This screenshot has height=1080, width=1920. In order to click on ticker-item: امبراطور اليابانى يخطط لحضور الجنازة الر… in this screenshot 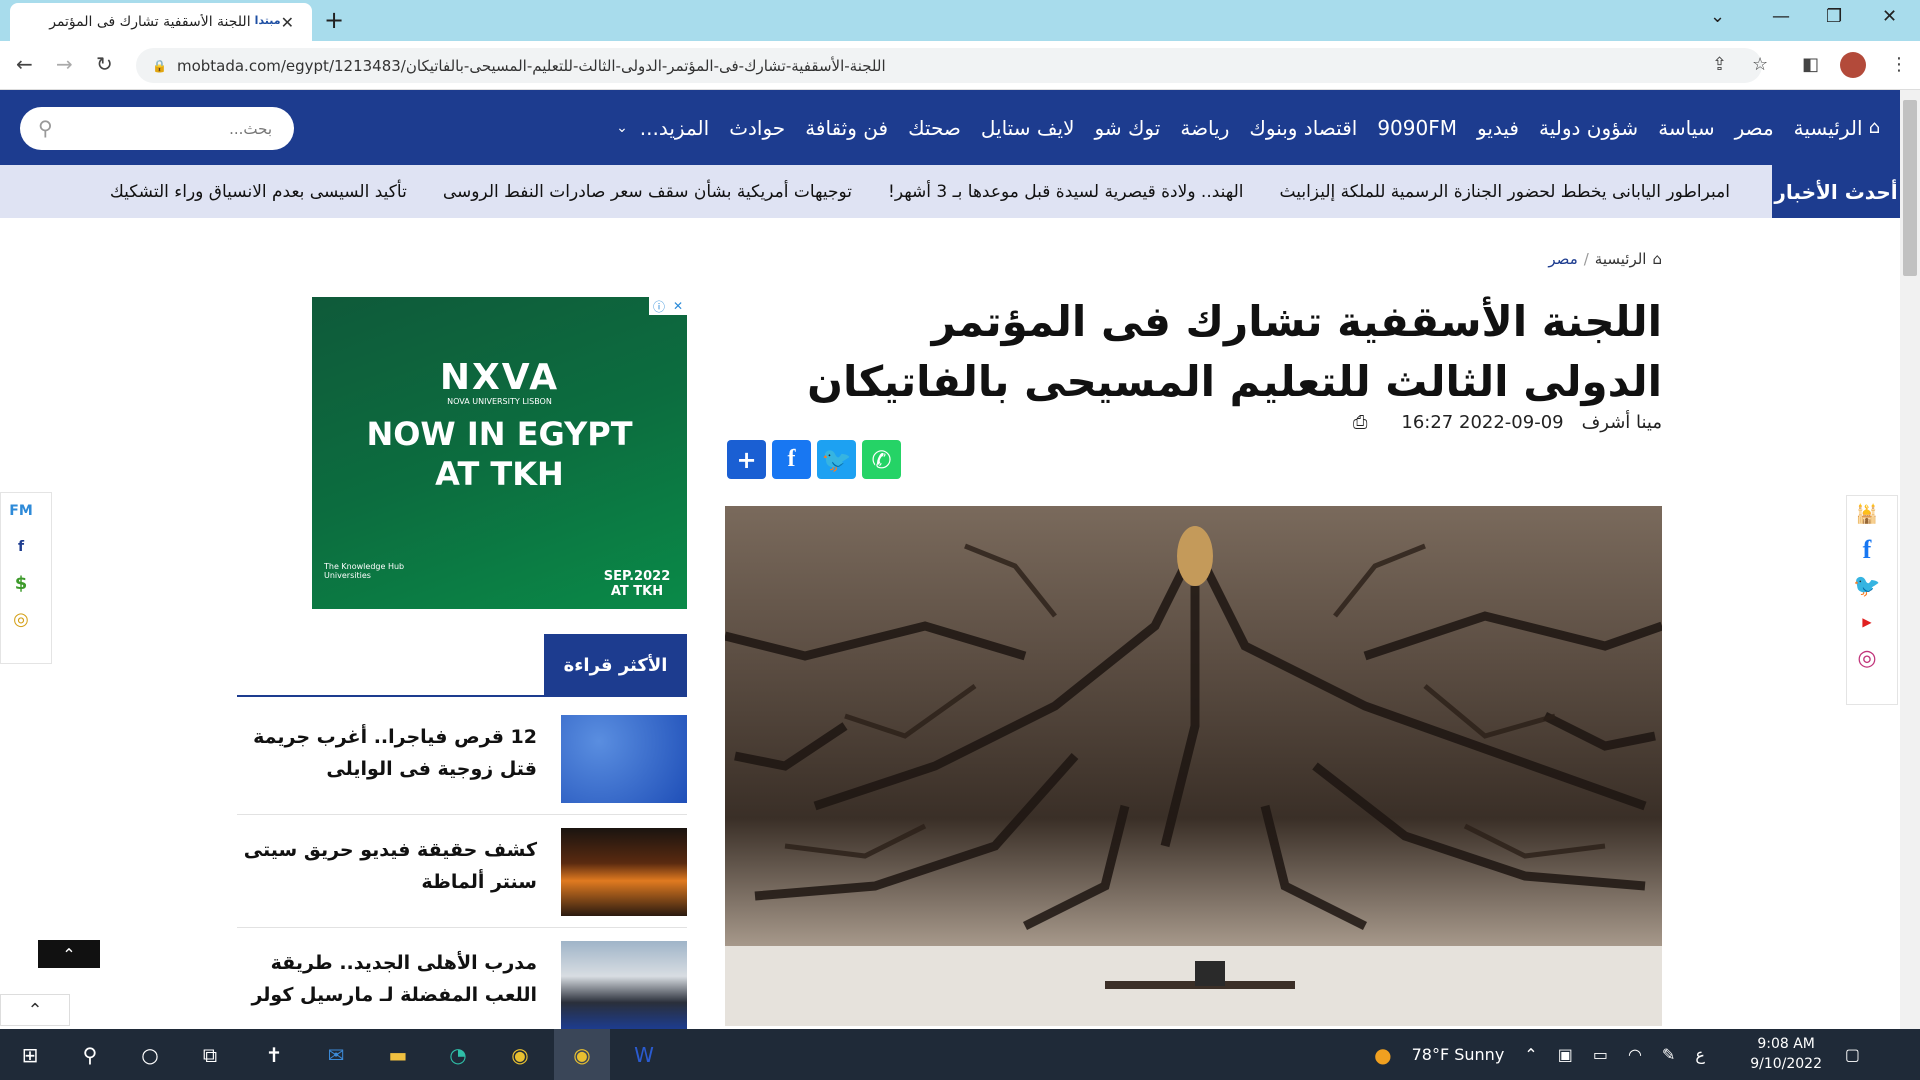, I will do `click(1505, 192)`.